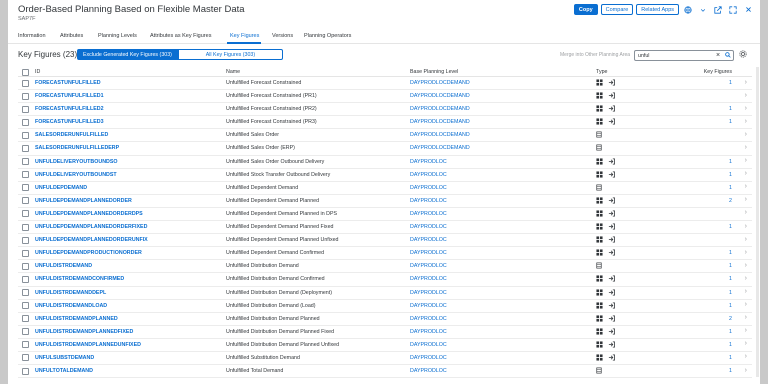 The height and width of the screenshot is (384, 768). What do you see at coordinates (88, 253) in the screenshot?
I see `row-id-link: UNFULDEPDEMANDPRODUCTIONORDER` at bounding box center [88, 253].